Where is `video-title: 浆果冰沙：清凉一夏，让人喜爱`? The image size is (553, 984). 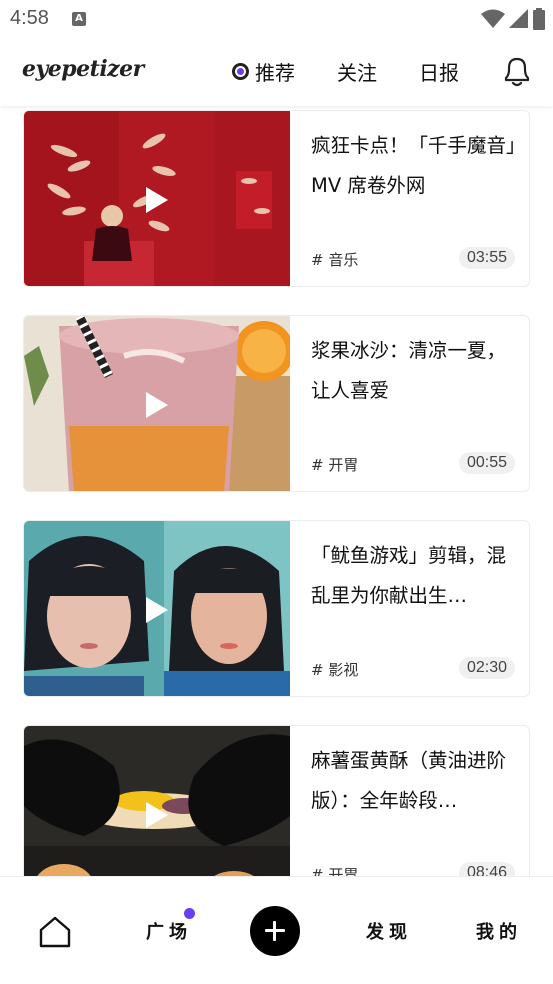 video-title: 浆果冰沙：清凉一夏，让人喜爱 is located at coordinates (413, 371).